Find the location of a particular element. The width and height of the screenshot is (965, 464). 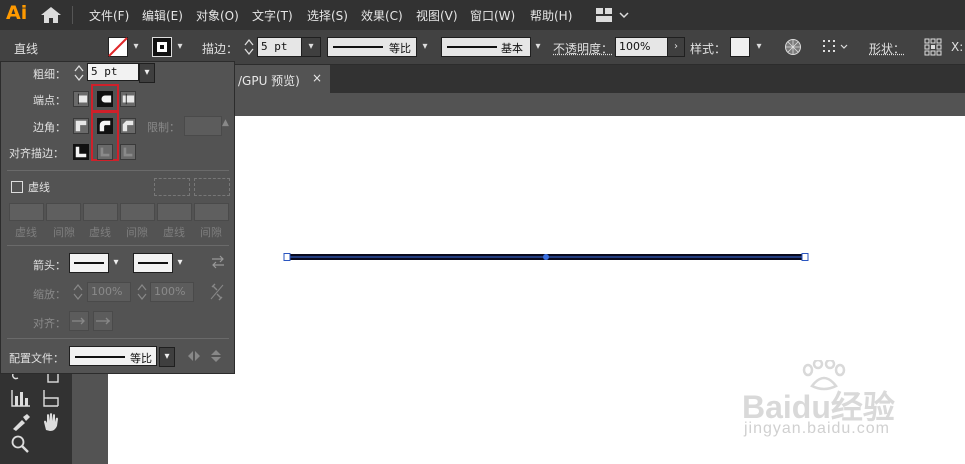

profile-select: 等比 is located at coordinates (113, 356).